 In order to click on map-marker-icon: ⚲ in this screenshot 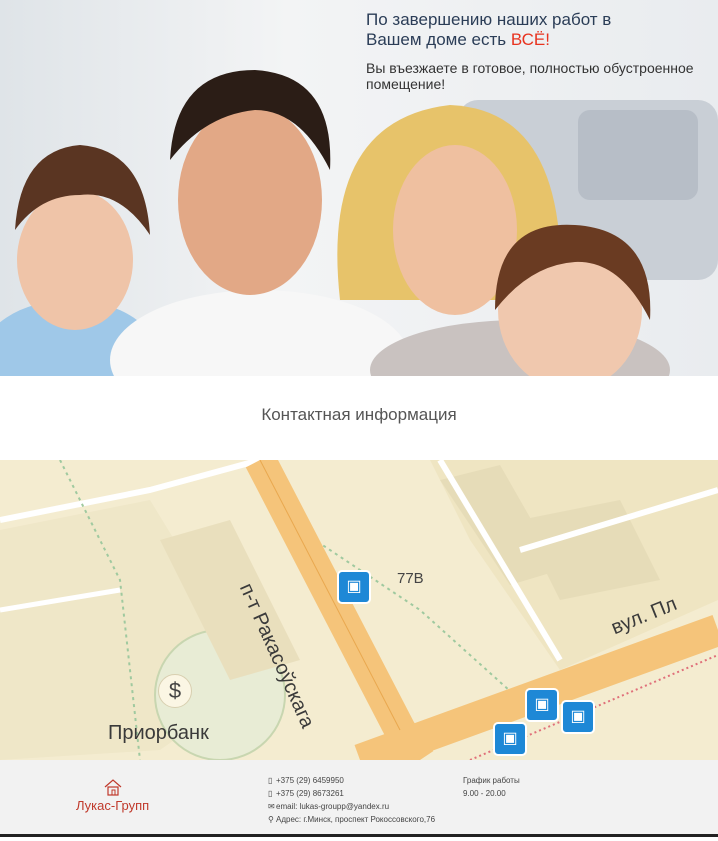, I will do `click(271, 819)`.